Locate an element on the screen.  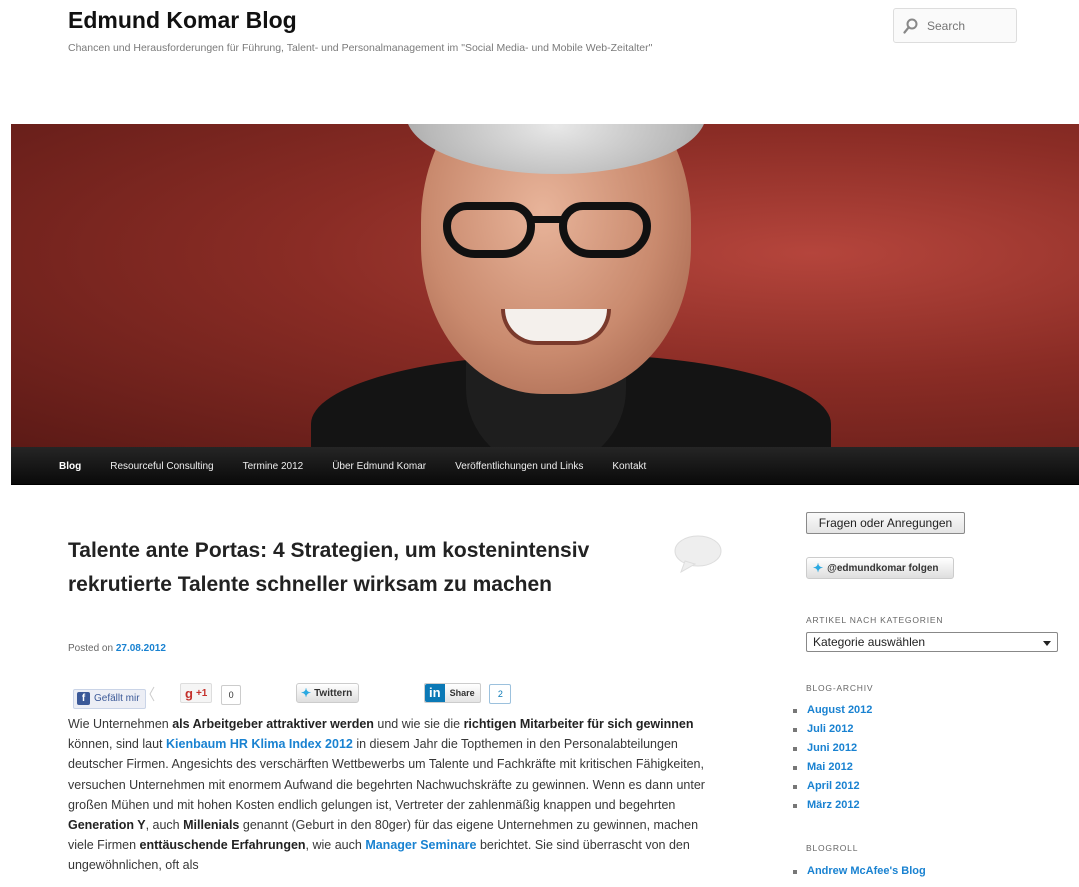
post-body-emphasis: Millenials is located at coordinates (211, 825).